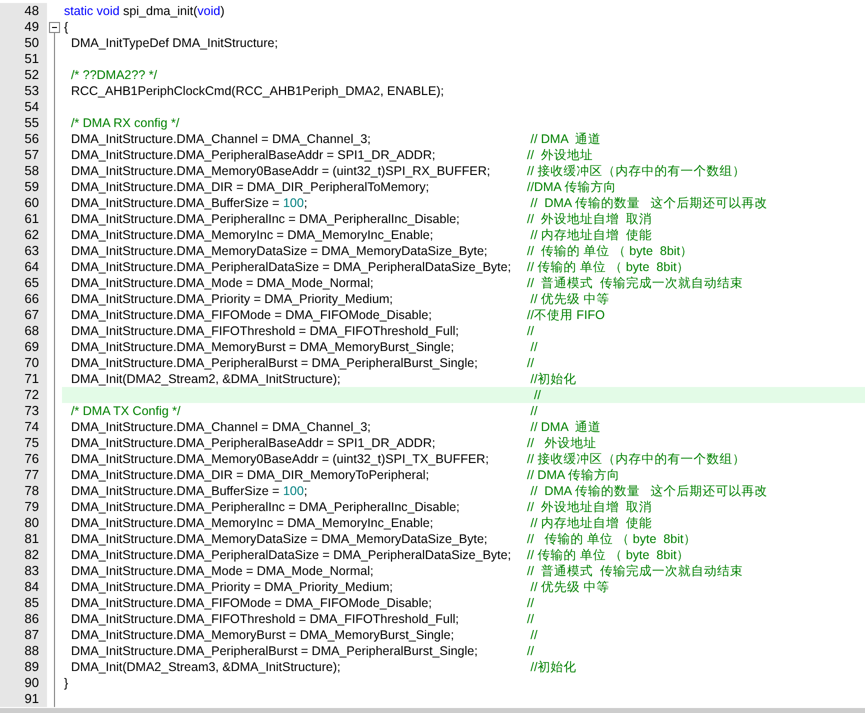 Image resolution: width=865 pixels, height=713 pixels. Describe the element at coordinates (23, 27) in the screenshot. I see `line-number: 49` at that location.